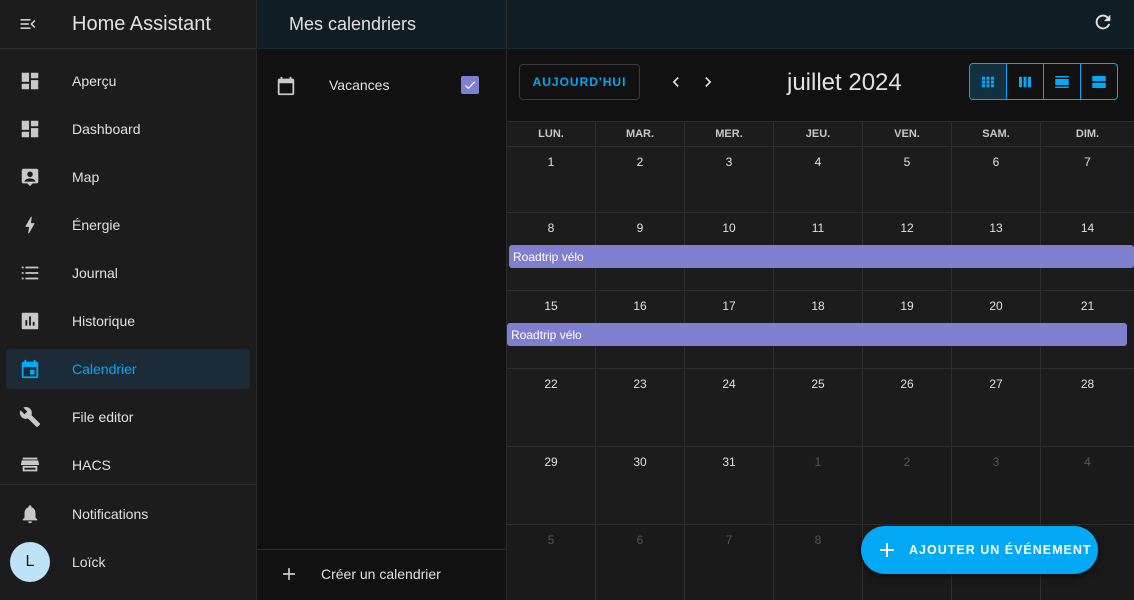 Image resolution: width=1134 pixels, height=600 pixels. I want to click on refresh-button, so click(1103, 24).